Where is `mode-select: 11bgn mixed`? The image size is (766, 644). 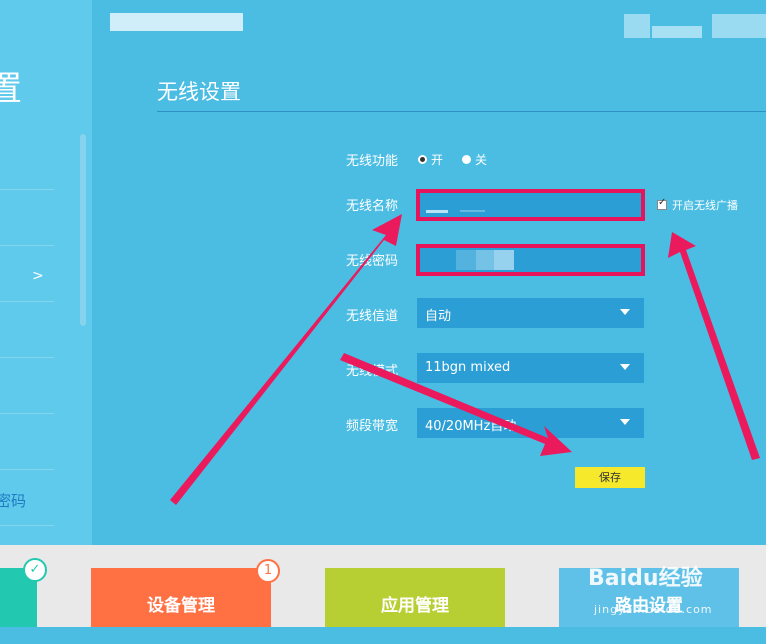
mode-select: 11bgn mixed is located at coordinates (530, 368).